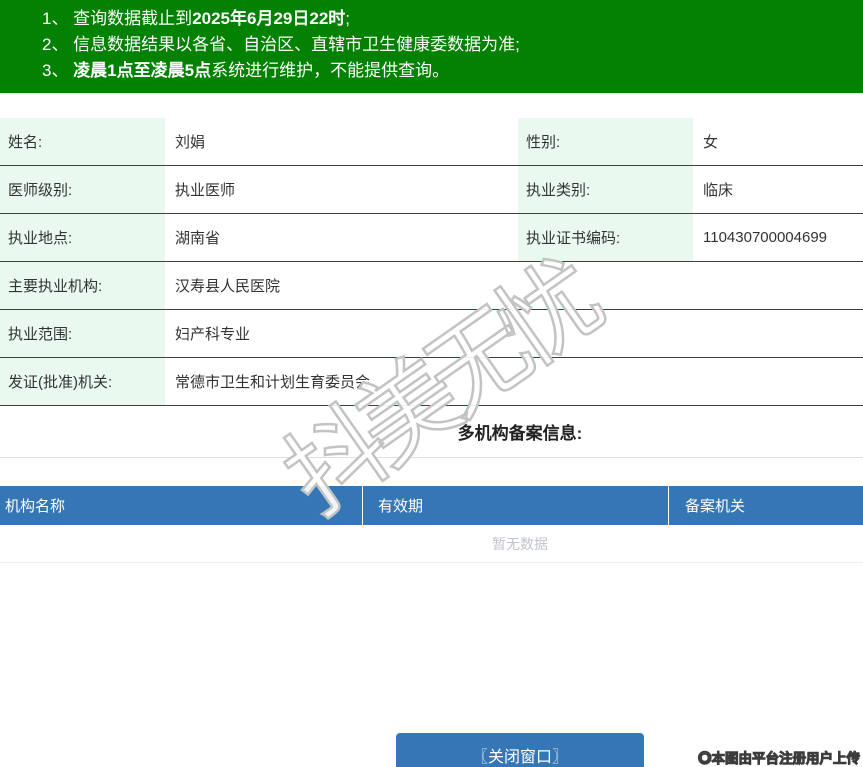  I want to click on multi-org-table-header: 机构名称 有效期 备案机关, so click(431, 505).